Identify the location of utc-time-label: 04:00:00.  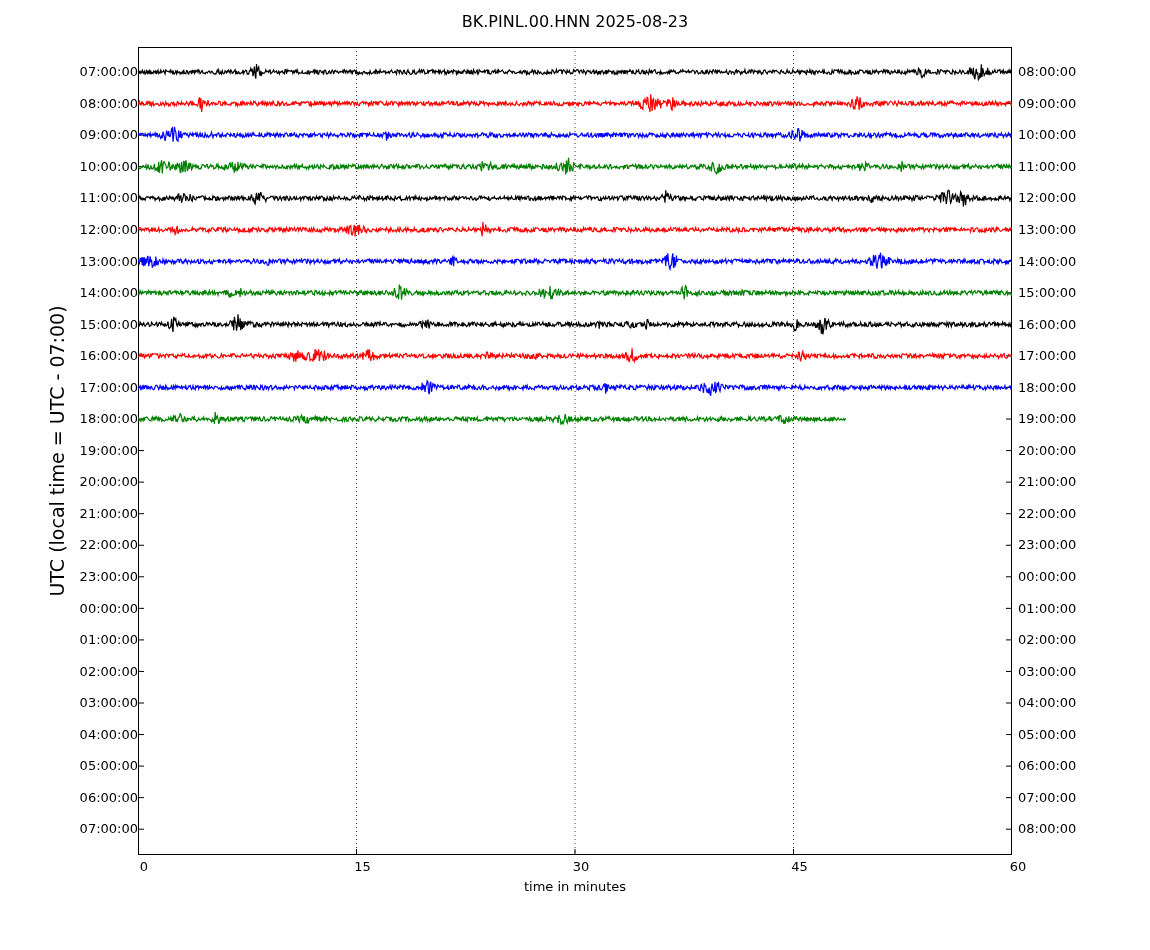
(108, 734).